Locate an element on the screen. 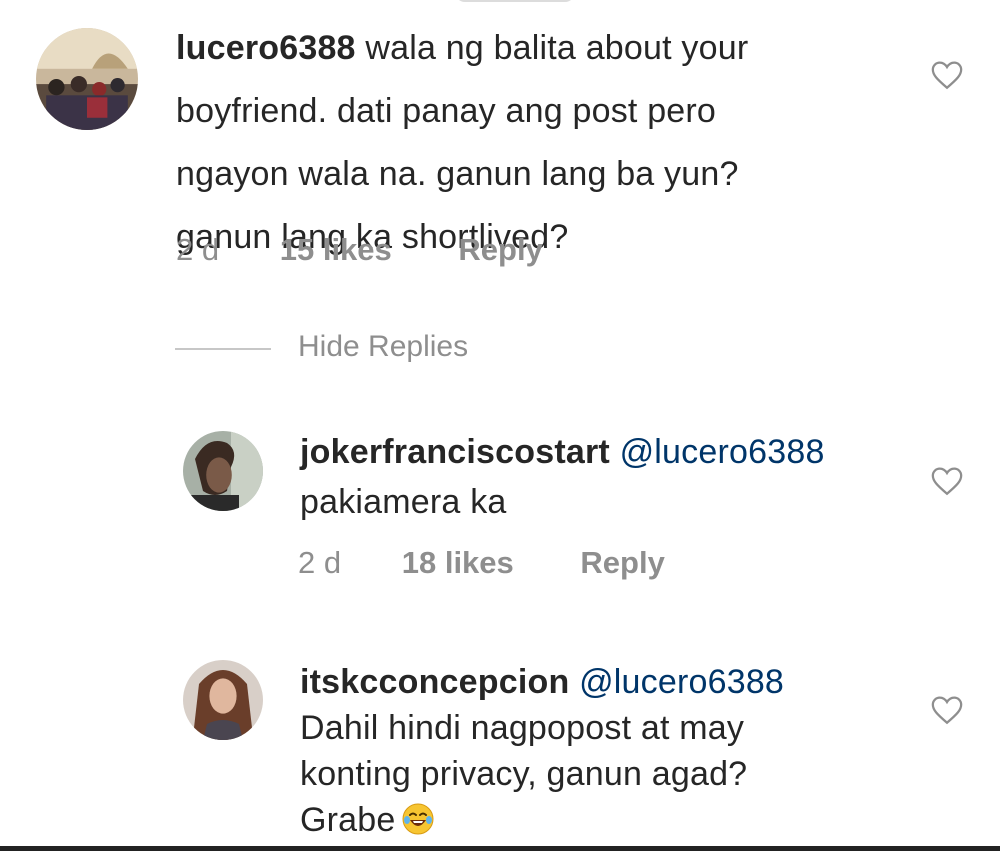 The height and width of the screenshot is (851, 1000). reply-meta: 2 d 18 likes Reply is located at coordinates (481, 563).